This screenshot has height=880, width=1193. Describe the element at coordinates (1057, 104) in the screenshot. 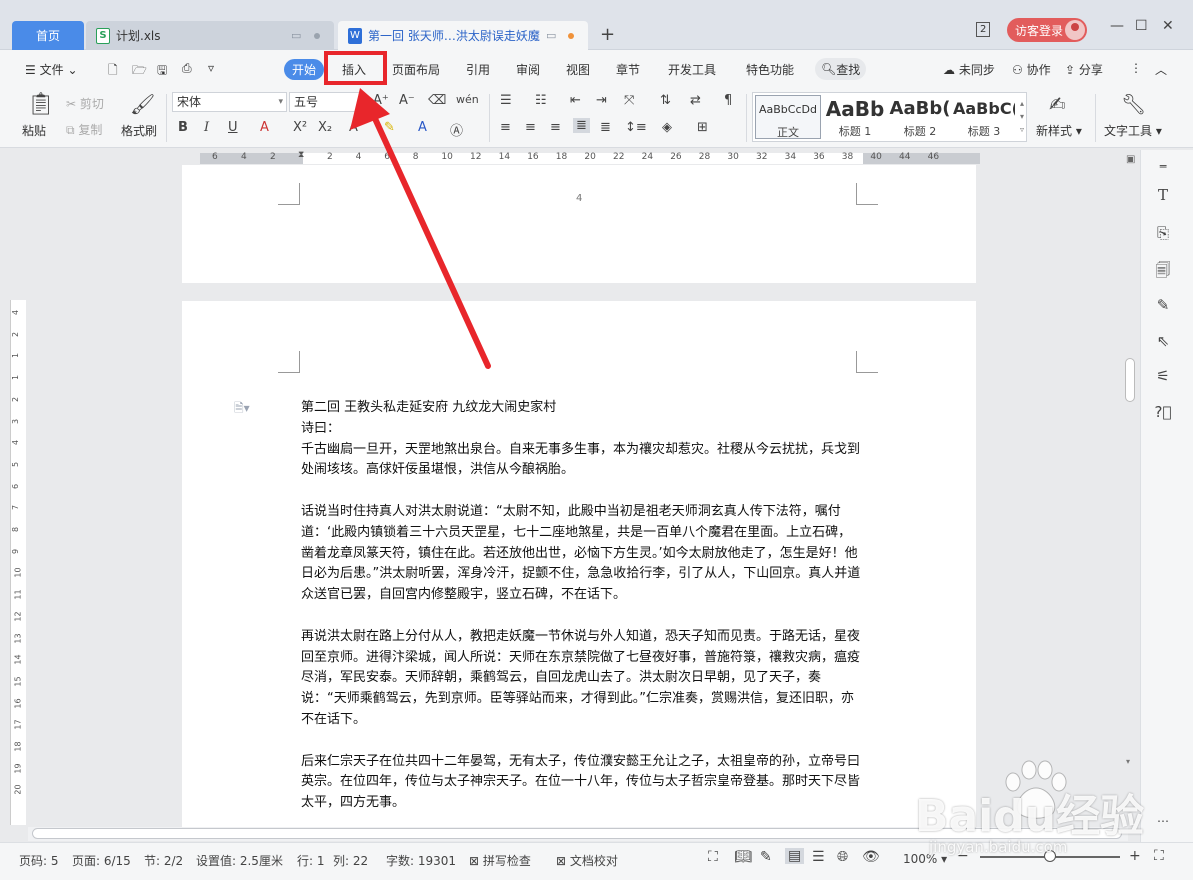

I see `new-style-icon: ✍` at that location.